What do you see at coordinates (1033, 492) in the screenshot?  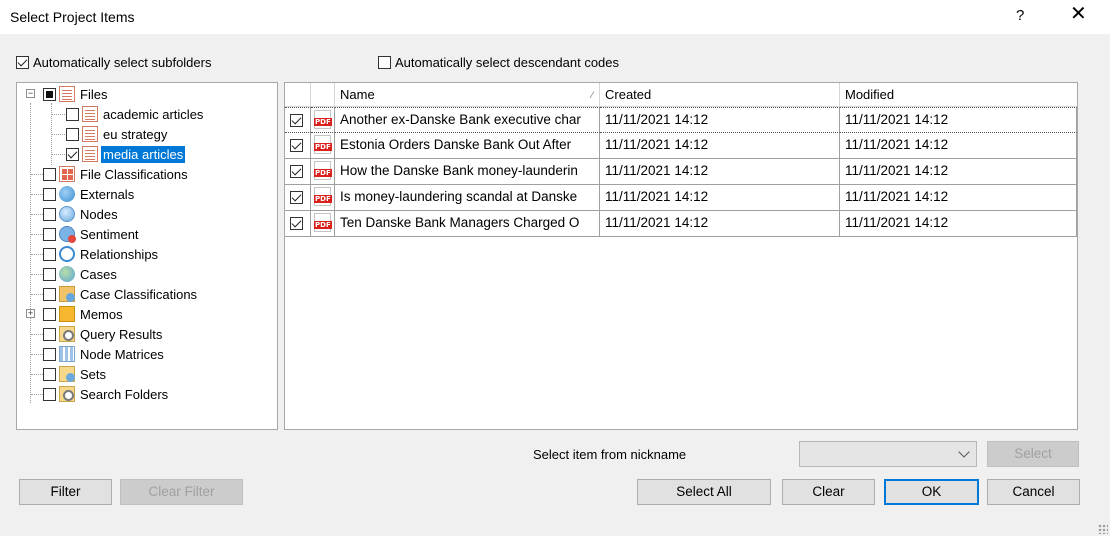 I see `cancel-button: Cancel` at bounding box center [1033, 492].